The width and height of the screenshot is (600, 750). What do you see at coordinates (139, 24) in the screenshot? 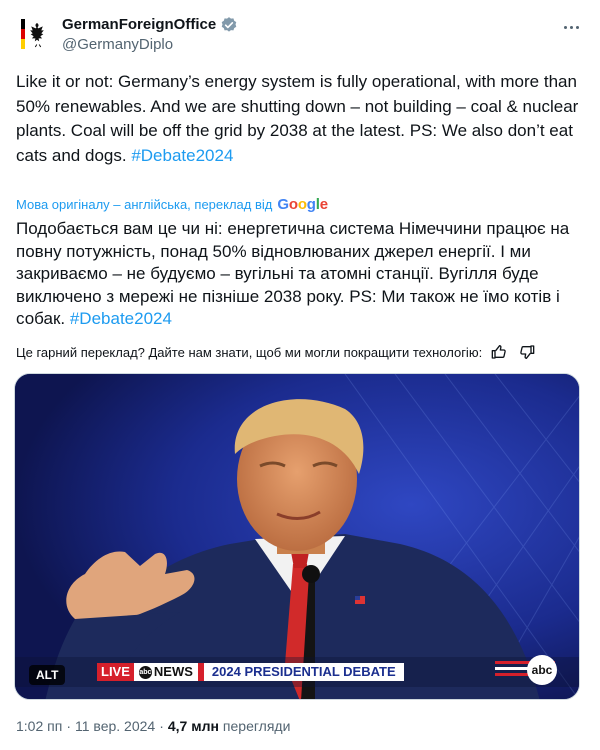
I see `display-name: GermanForeignOffice` at bounding box center [139, 24].